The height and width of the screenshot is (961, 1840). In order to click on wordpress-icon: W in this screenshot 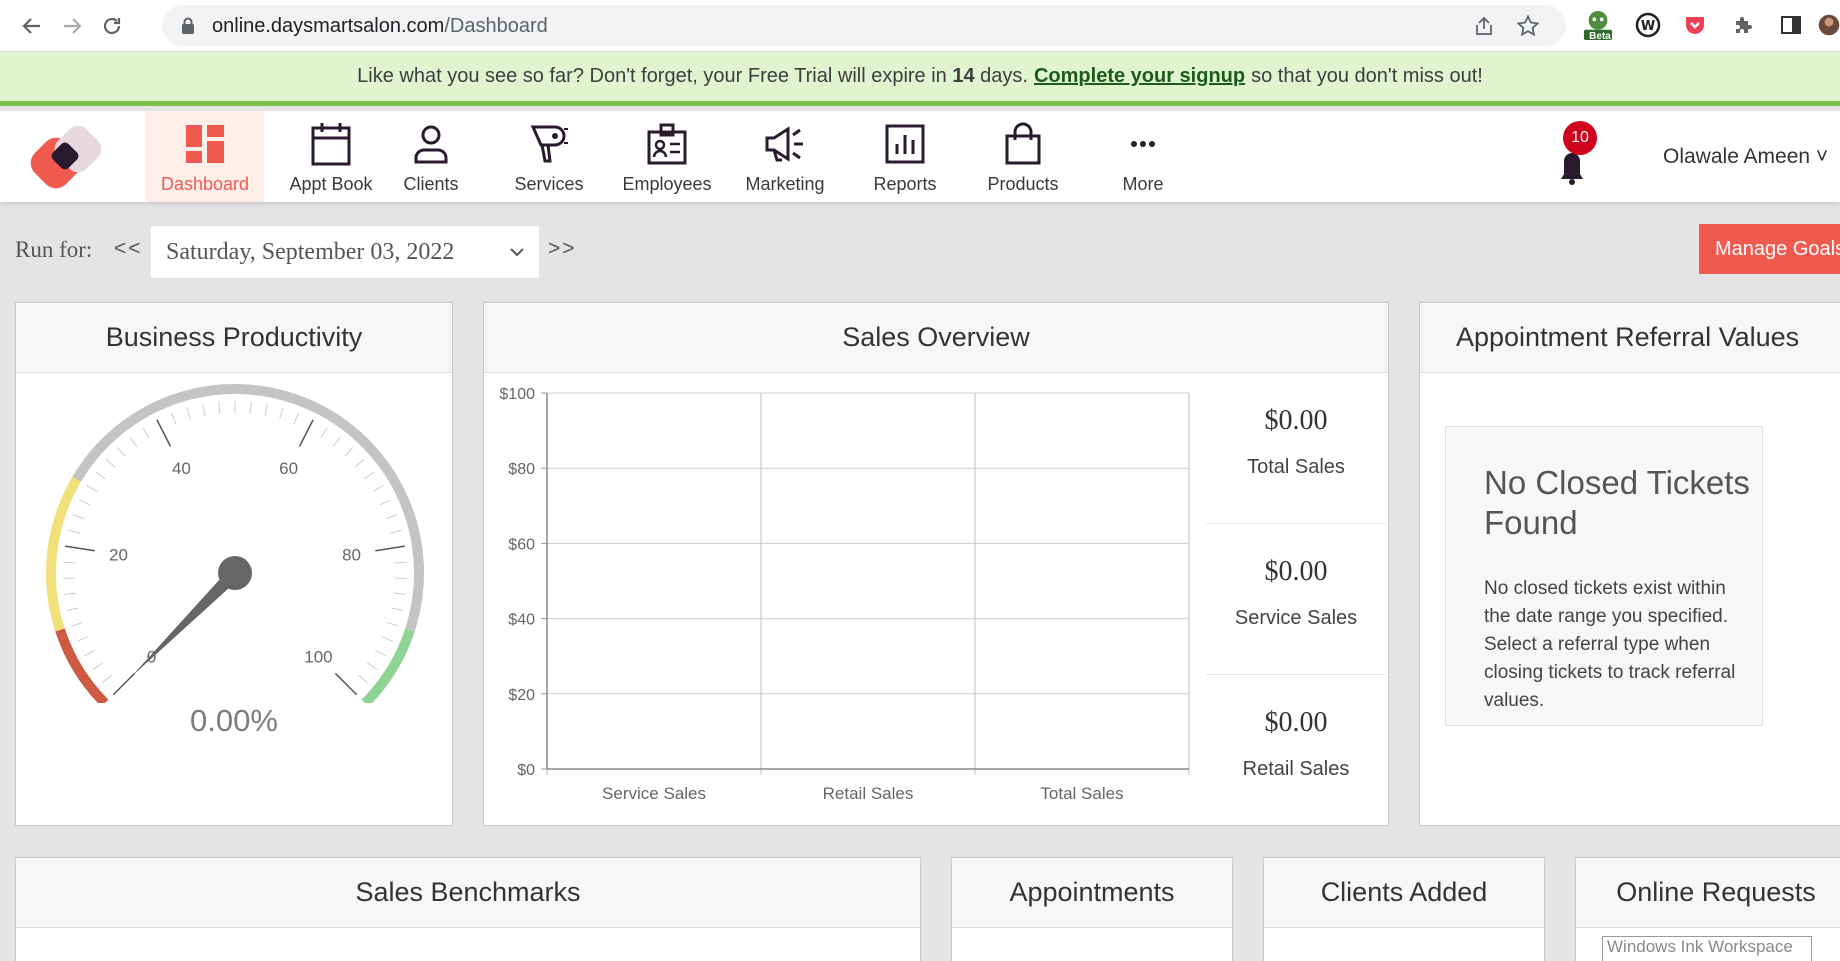, I will do `click(1648, 25)`.